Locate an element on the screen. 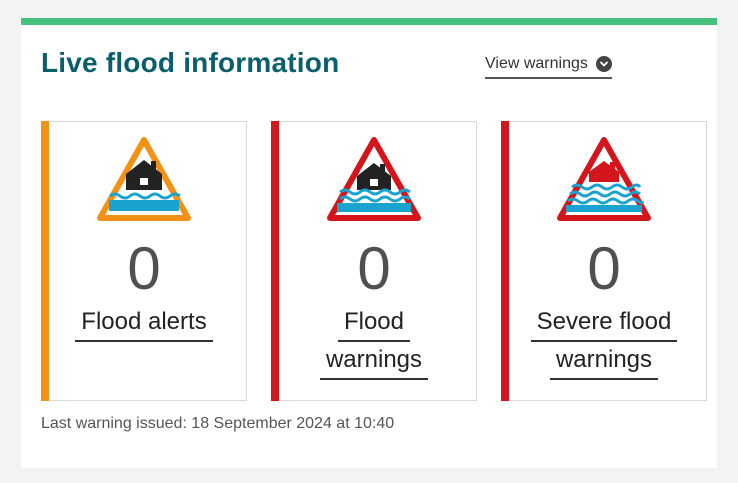  severe-flood-warning-icon is located at coordinates (604, 179).